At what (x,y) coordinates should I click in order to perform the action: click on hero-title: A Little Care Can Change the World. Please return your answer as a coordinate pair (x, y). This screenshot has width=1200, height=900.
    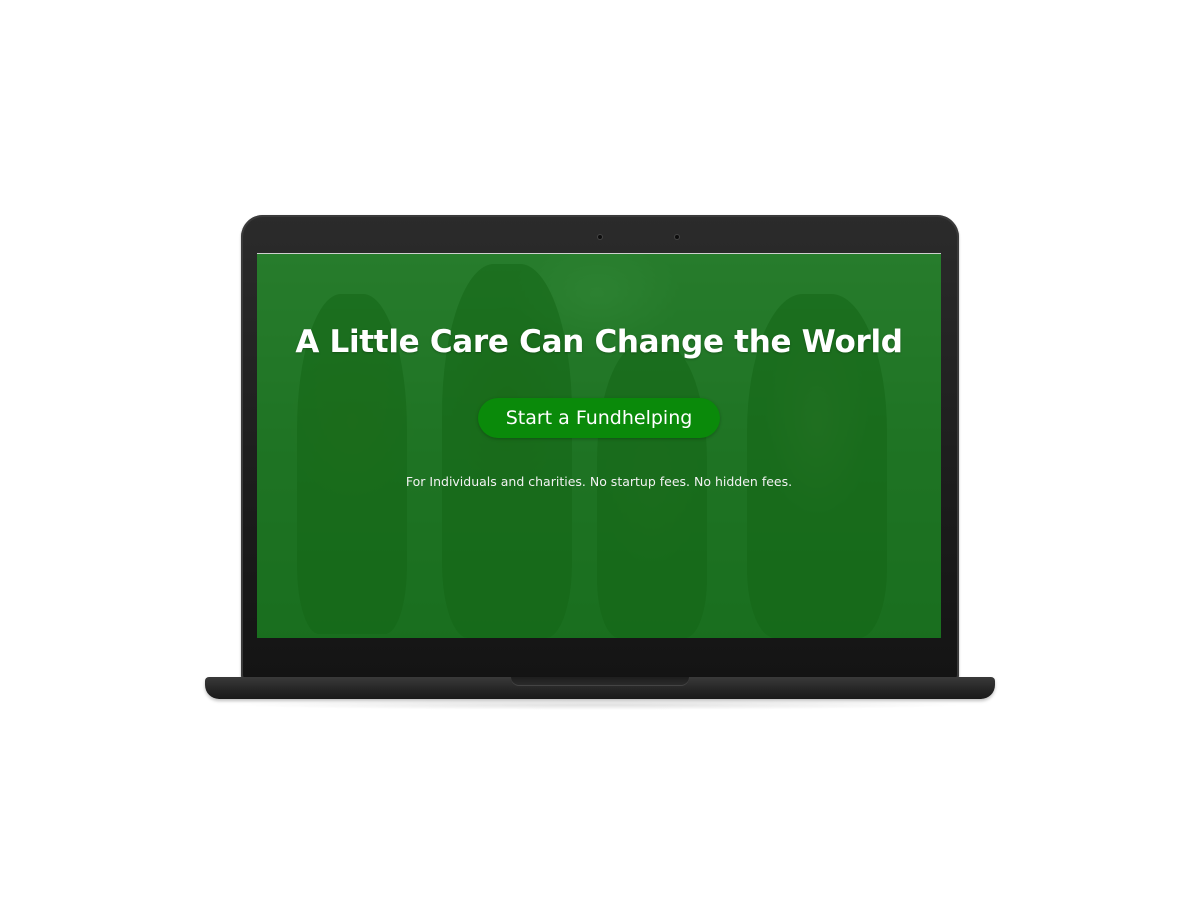
    Looking at the image, I should click on (599, 342).